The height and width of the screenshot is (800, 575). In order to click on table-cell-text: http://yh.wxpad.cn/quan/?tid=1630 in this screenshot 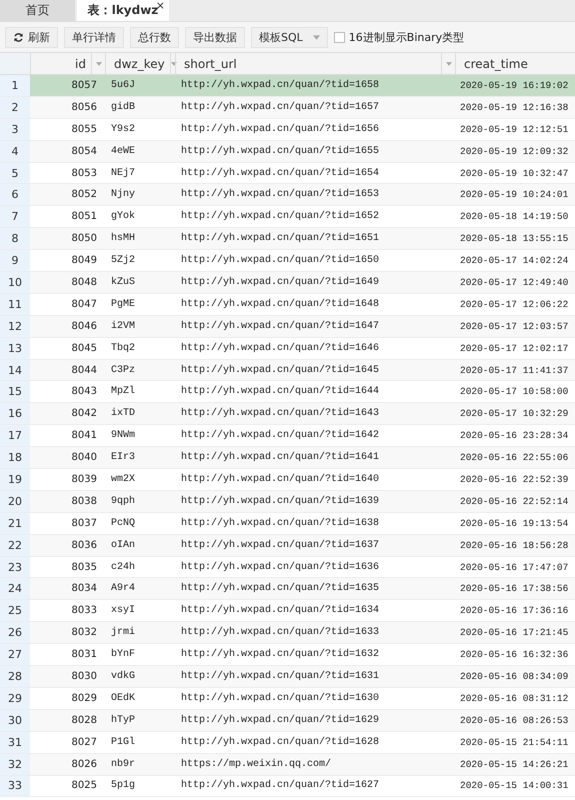, I will do `click(280, 698)`.